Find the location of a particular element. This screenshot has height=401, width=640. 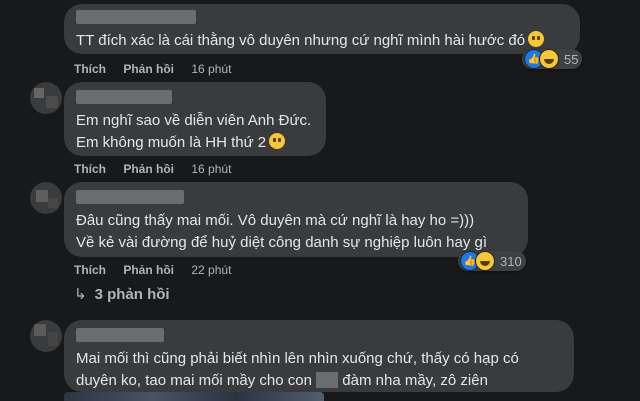

view-replies-button: ↳ 3 phản hồi is located at coordinates (122, 294).